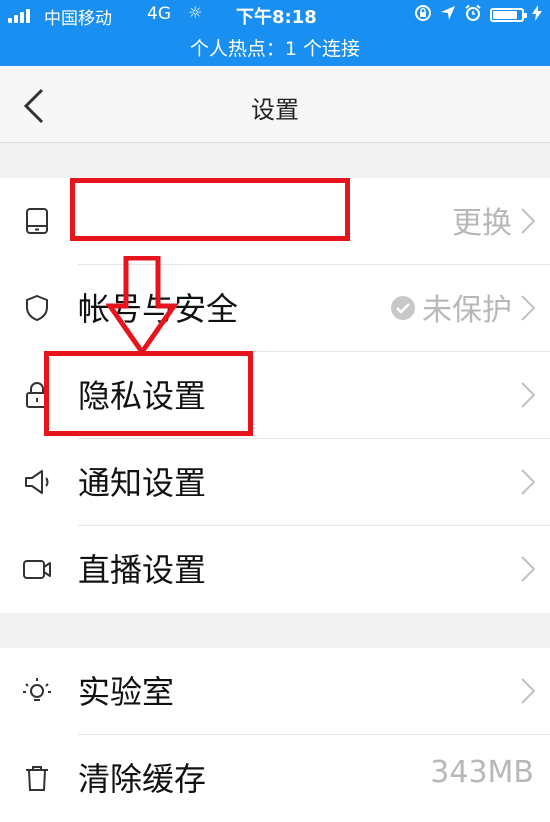  What do you see at coordinates (37, 482) in the screenshot?
I see `speaker-icon` at bounding box center [37, 482].